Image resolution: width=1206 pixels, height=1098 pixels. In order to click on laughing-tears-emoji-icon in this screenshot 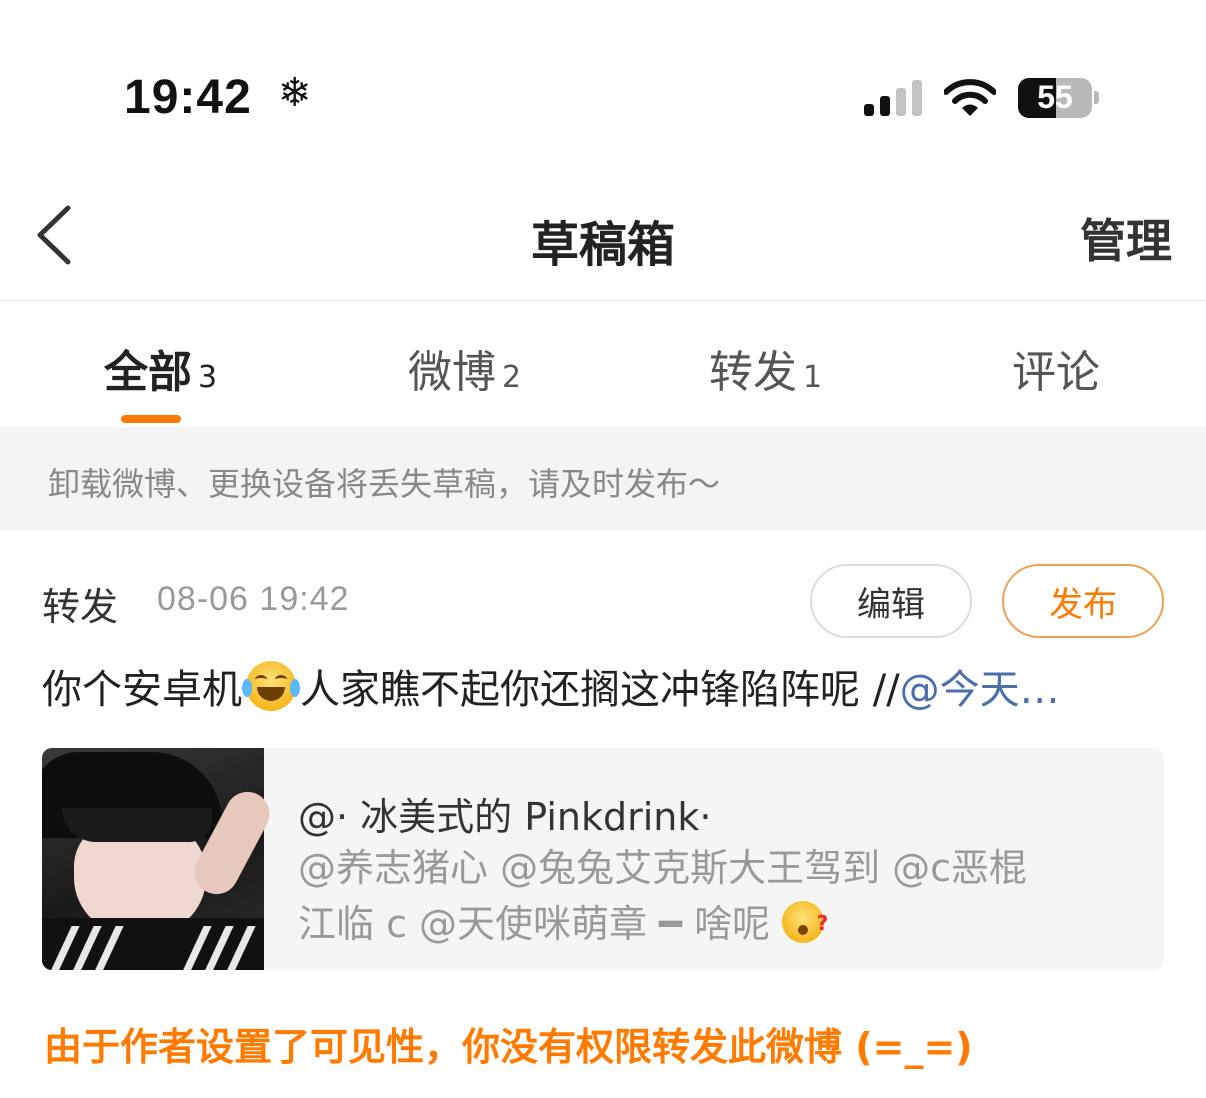, I will do `click(271, 686)`.